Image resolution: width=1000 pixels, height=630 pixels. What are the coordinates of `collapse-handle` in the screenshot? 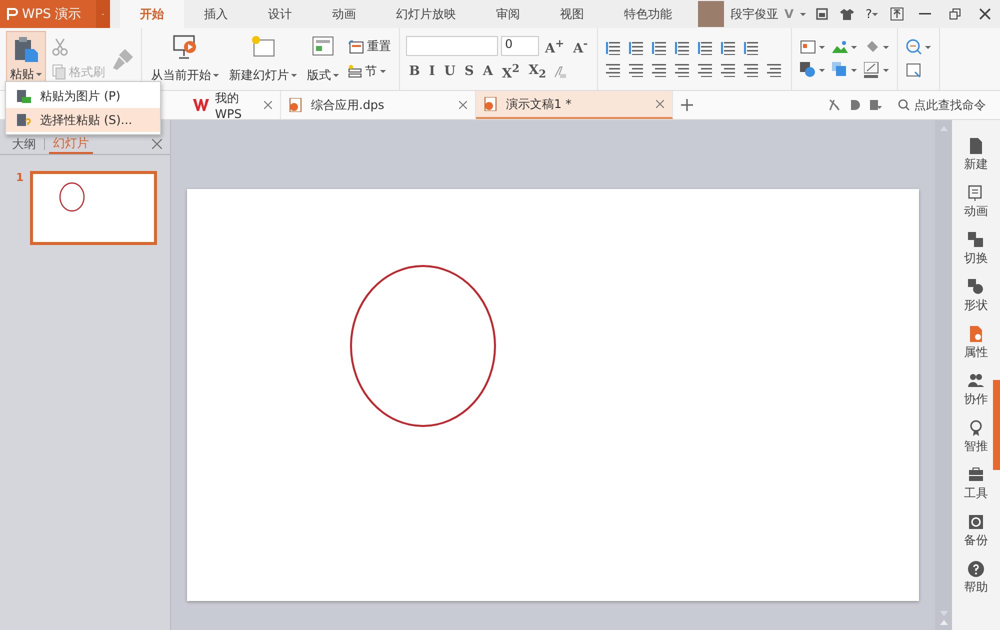 It's located at (996, 425).